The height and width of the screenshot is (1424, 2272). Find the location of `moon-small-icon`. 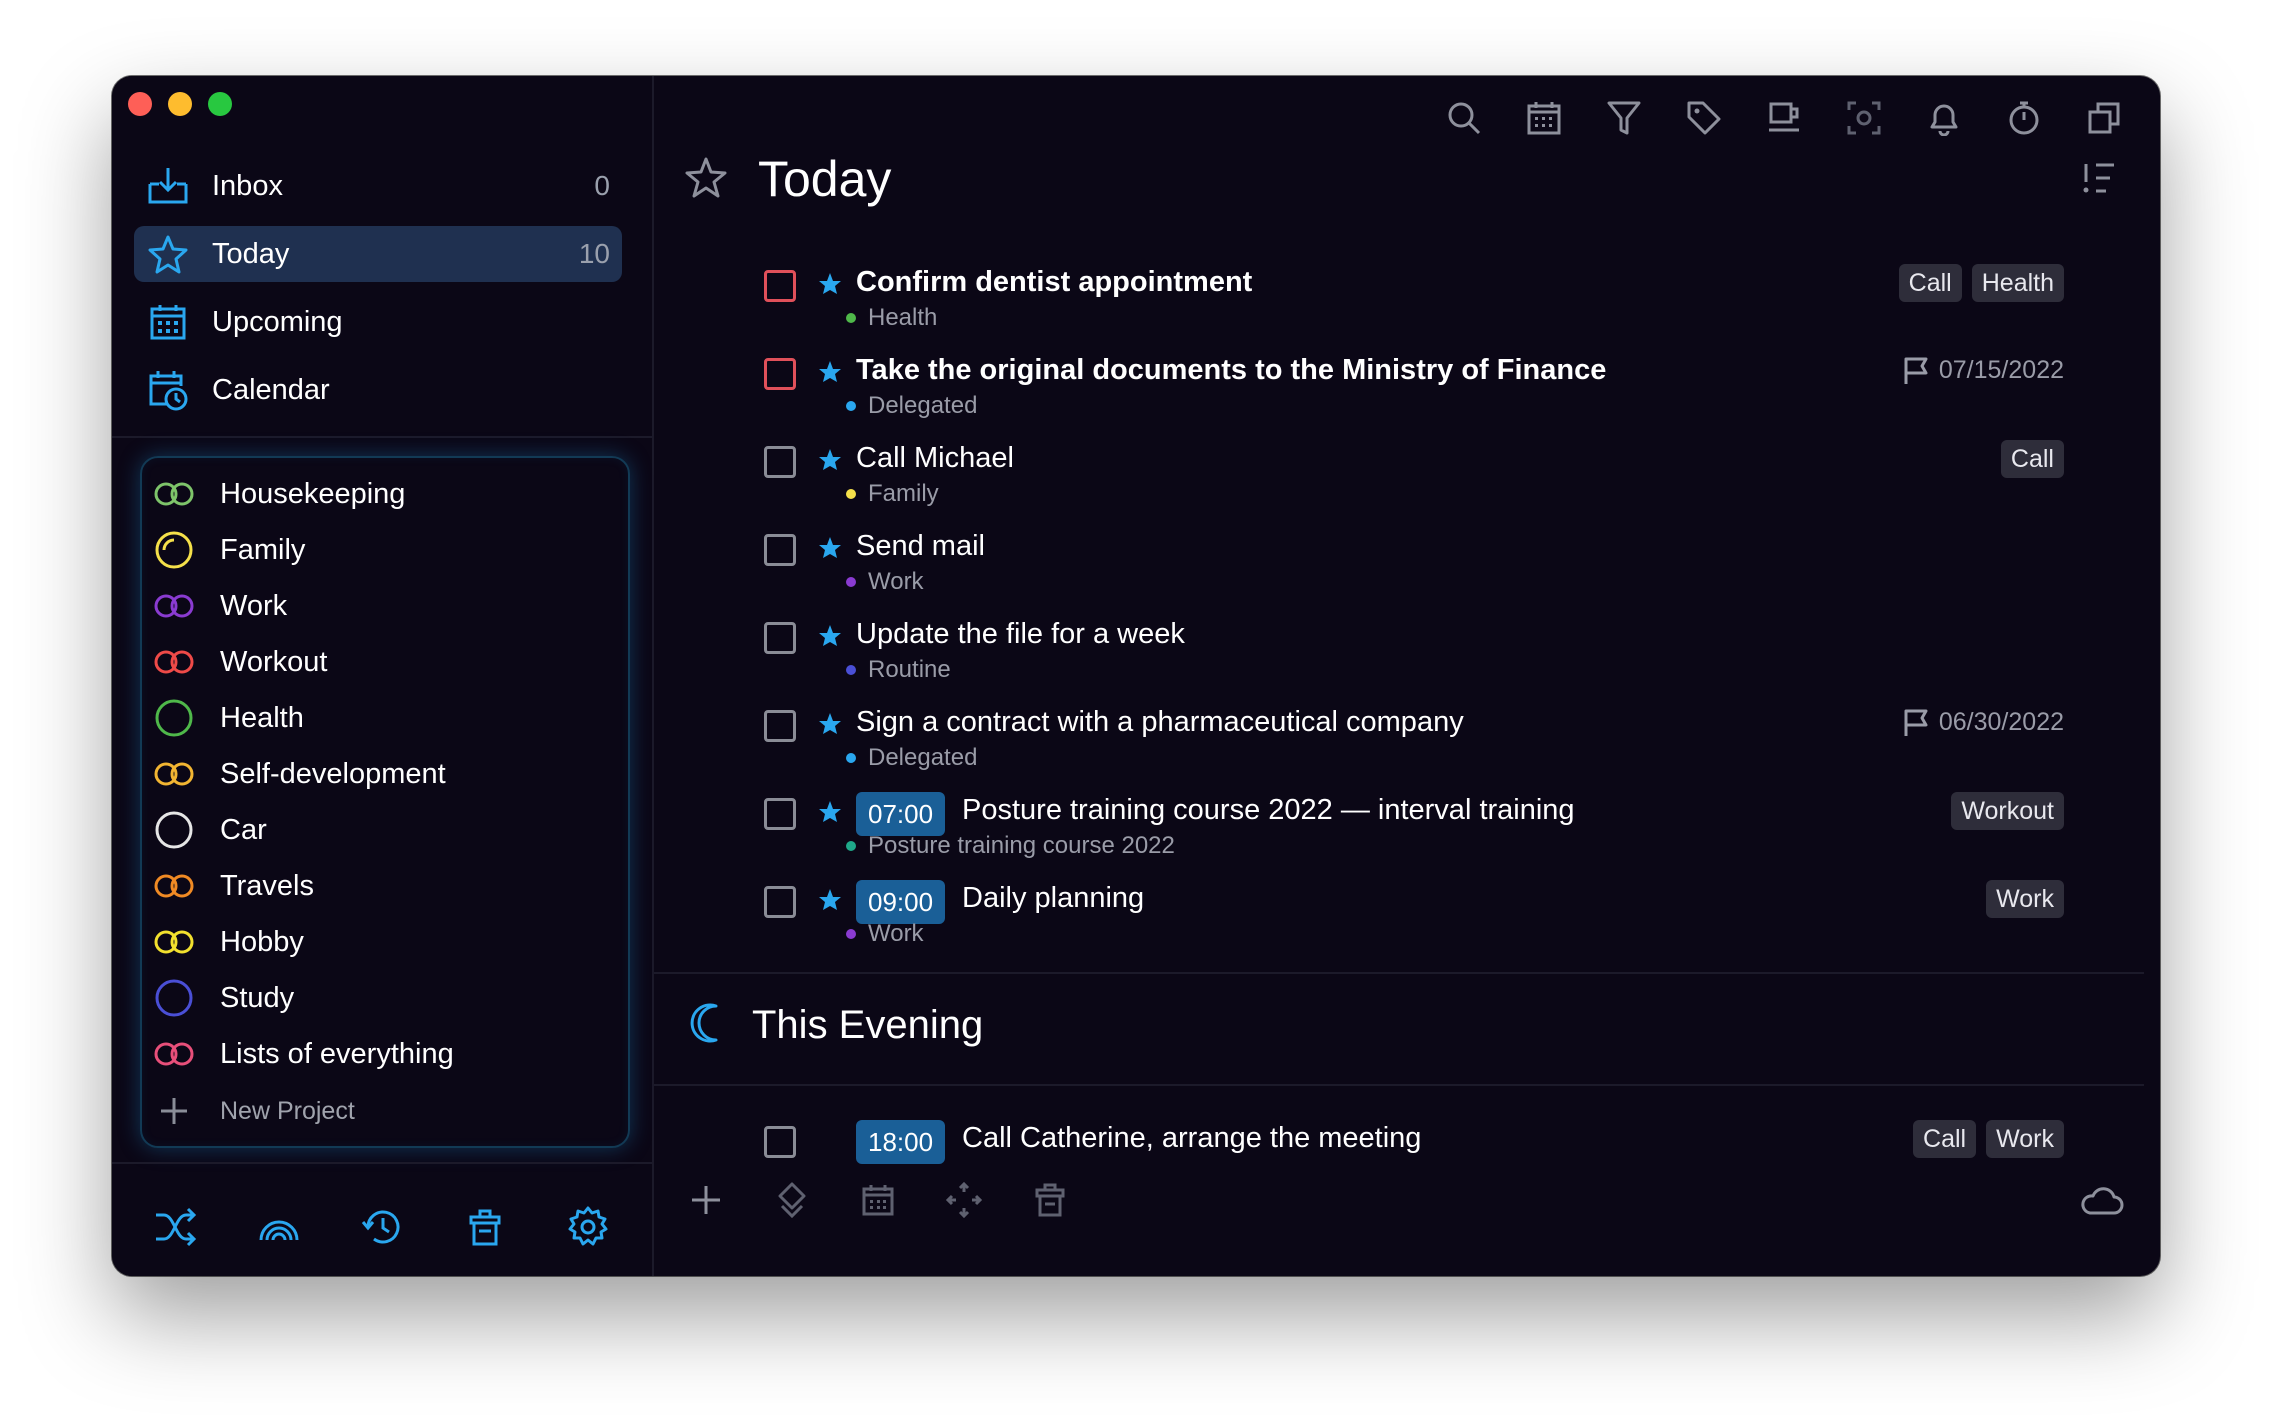

moon-small-icon is located at coordinates (829, 1142).